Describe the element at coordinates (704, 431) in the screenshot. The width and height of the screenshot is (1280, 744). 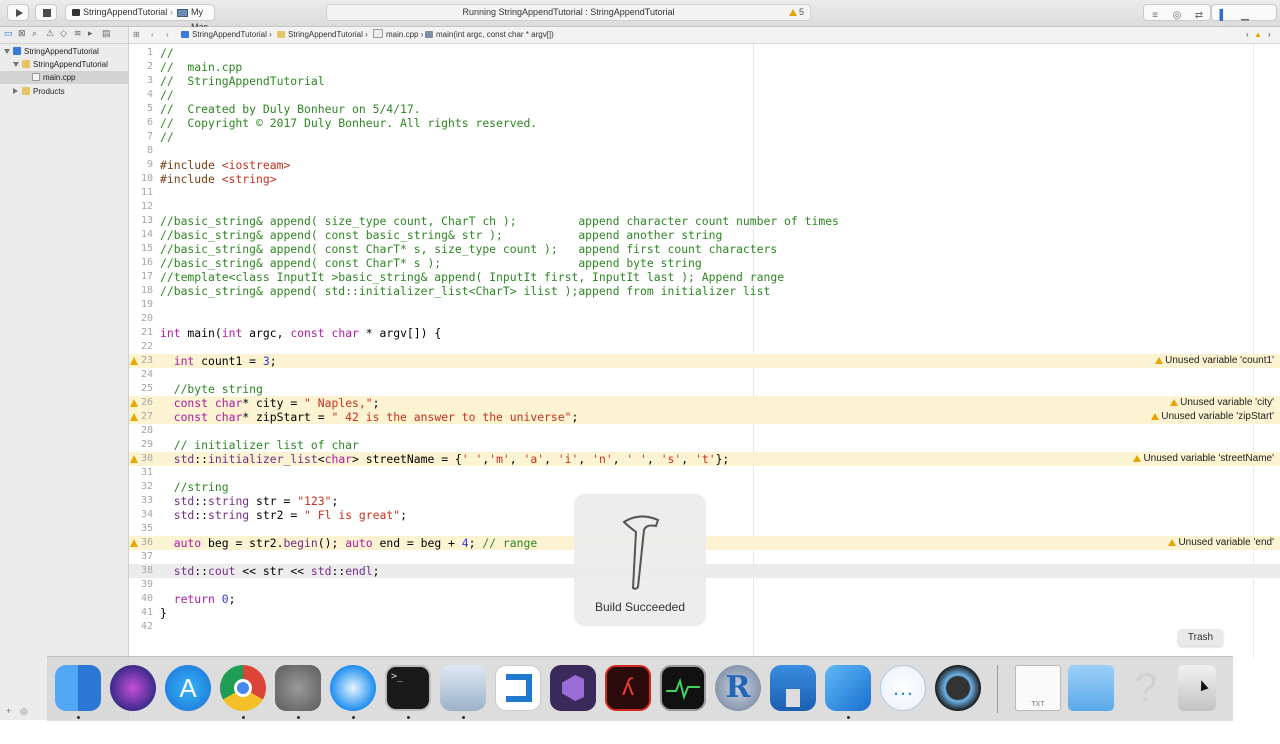
I see `code-line: 28` at that location.